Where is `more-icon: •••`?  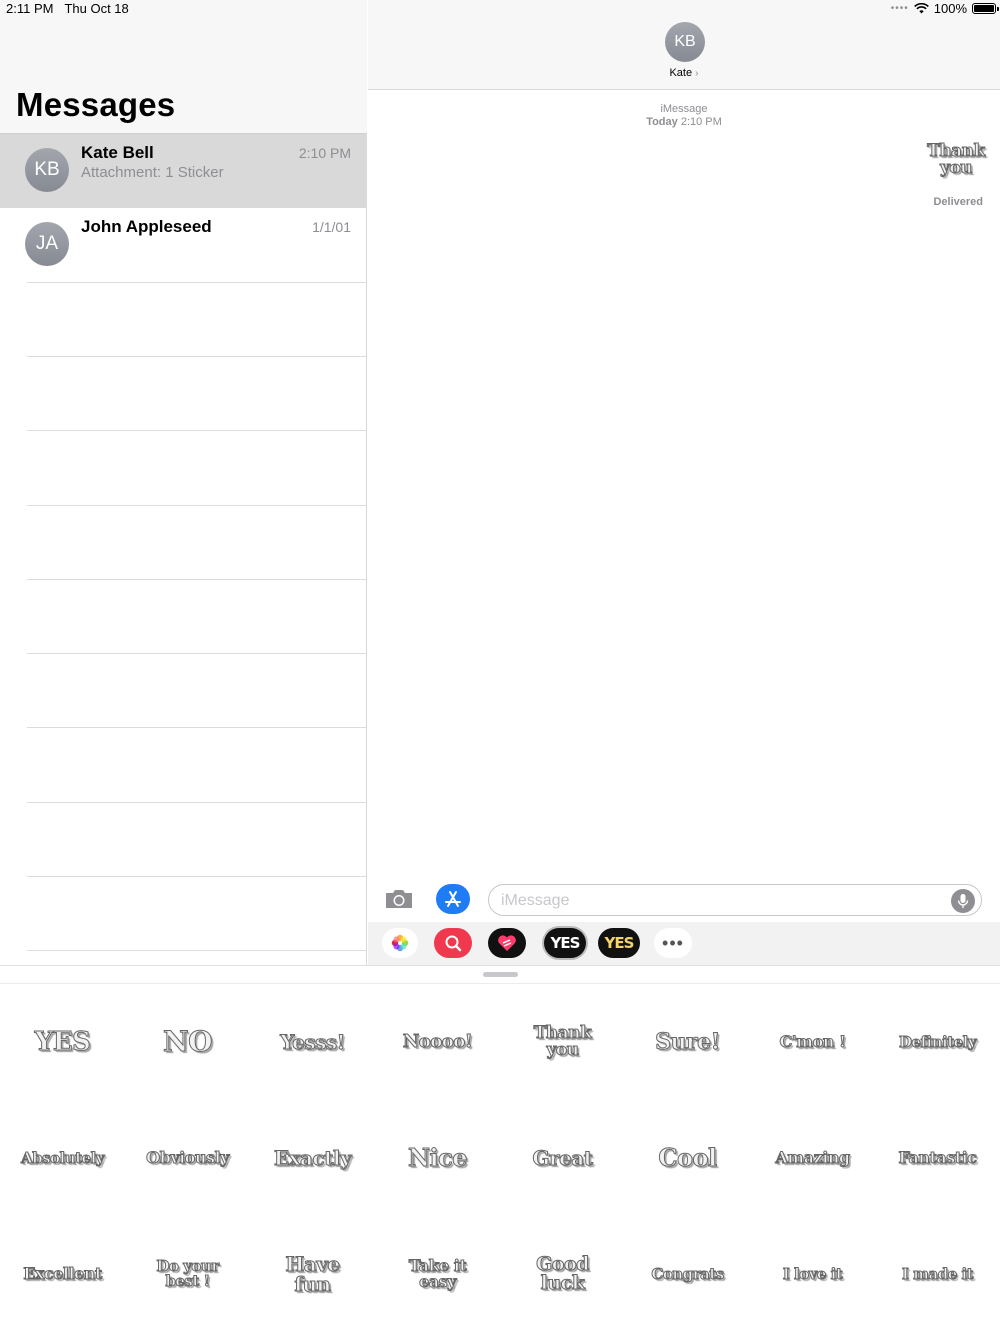 more-icon: ••• is located at coordinates (673, 942).